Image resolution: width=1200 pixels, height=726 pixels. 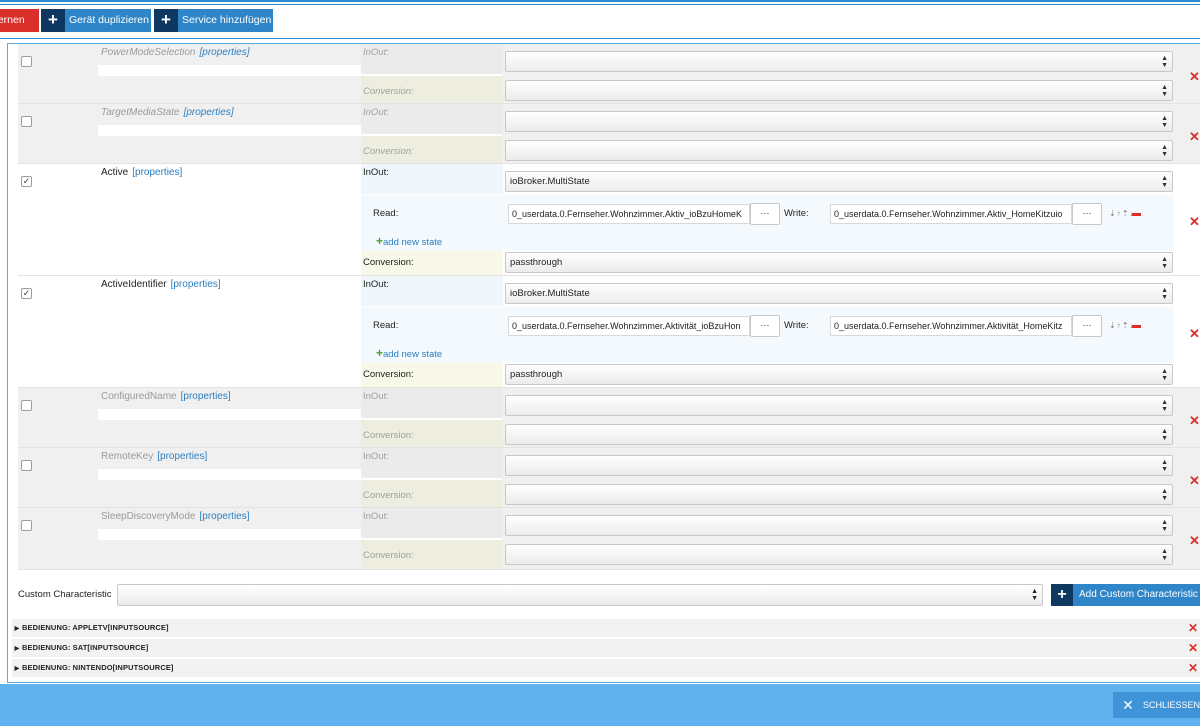 I want to click on close-icon: ✕, so click(x=1128, y=705).